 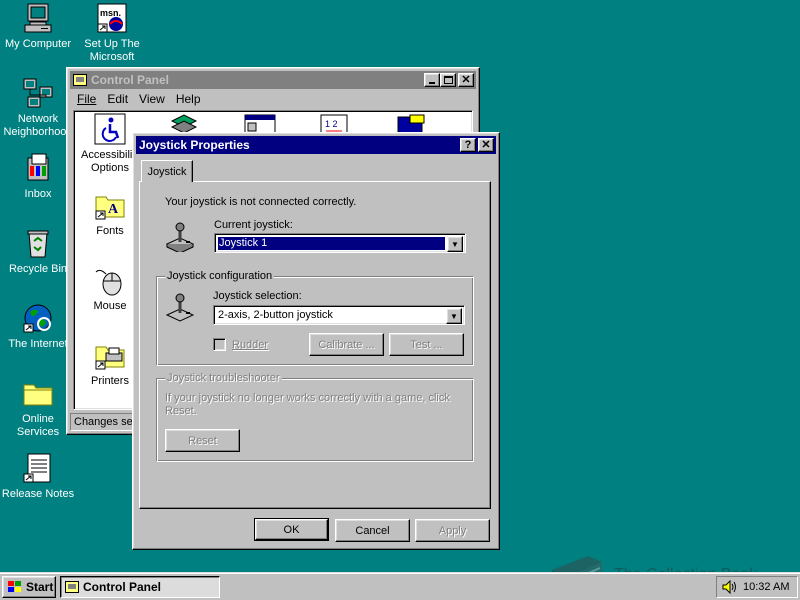 What do you see at coordinates (194, 145) in the screenshot?
I see `dialog-title: Joystick Properties` at bounding box center [194, 145].